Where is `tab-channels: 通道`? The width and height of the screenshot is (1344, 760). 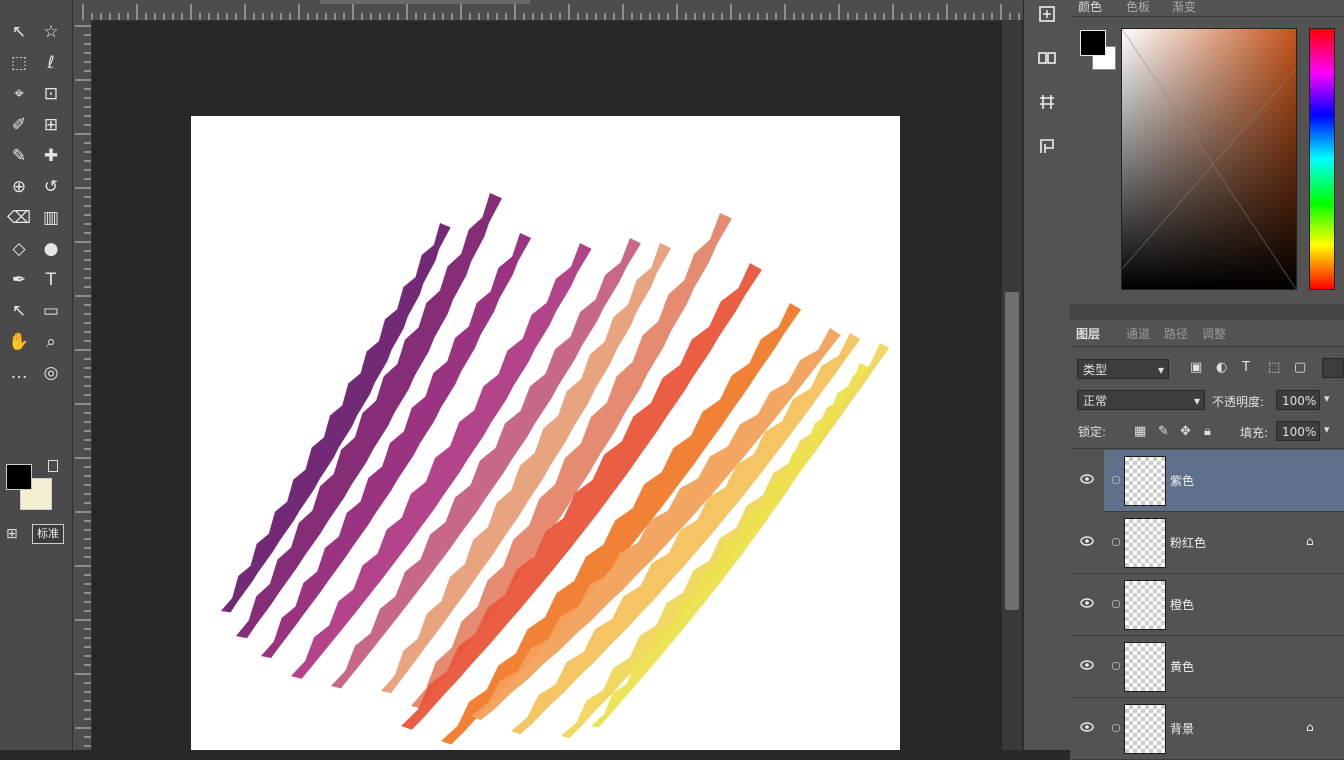
tab-channels: 通道 is located at coordinates (1138, 333).